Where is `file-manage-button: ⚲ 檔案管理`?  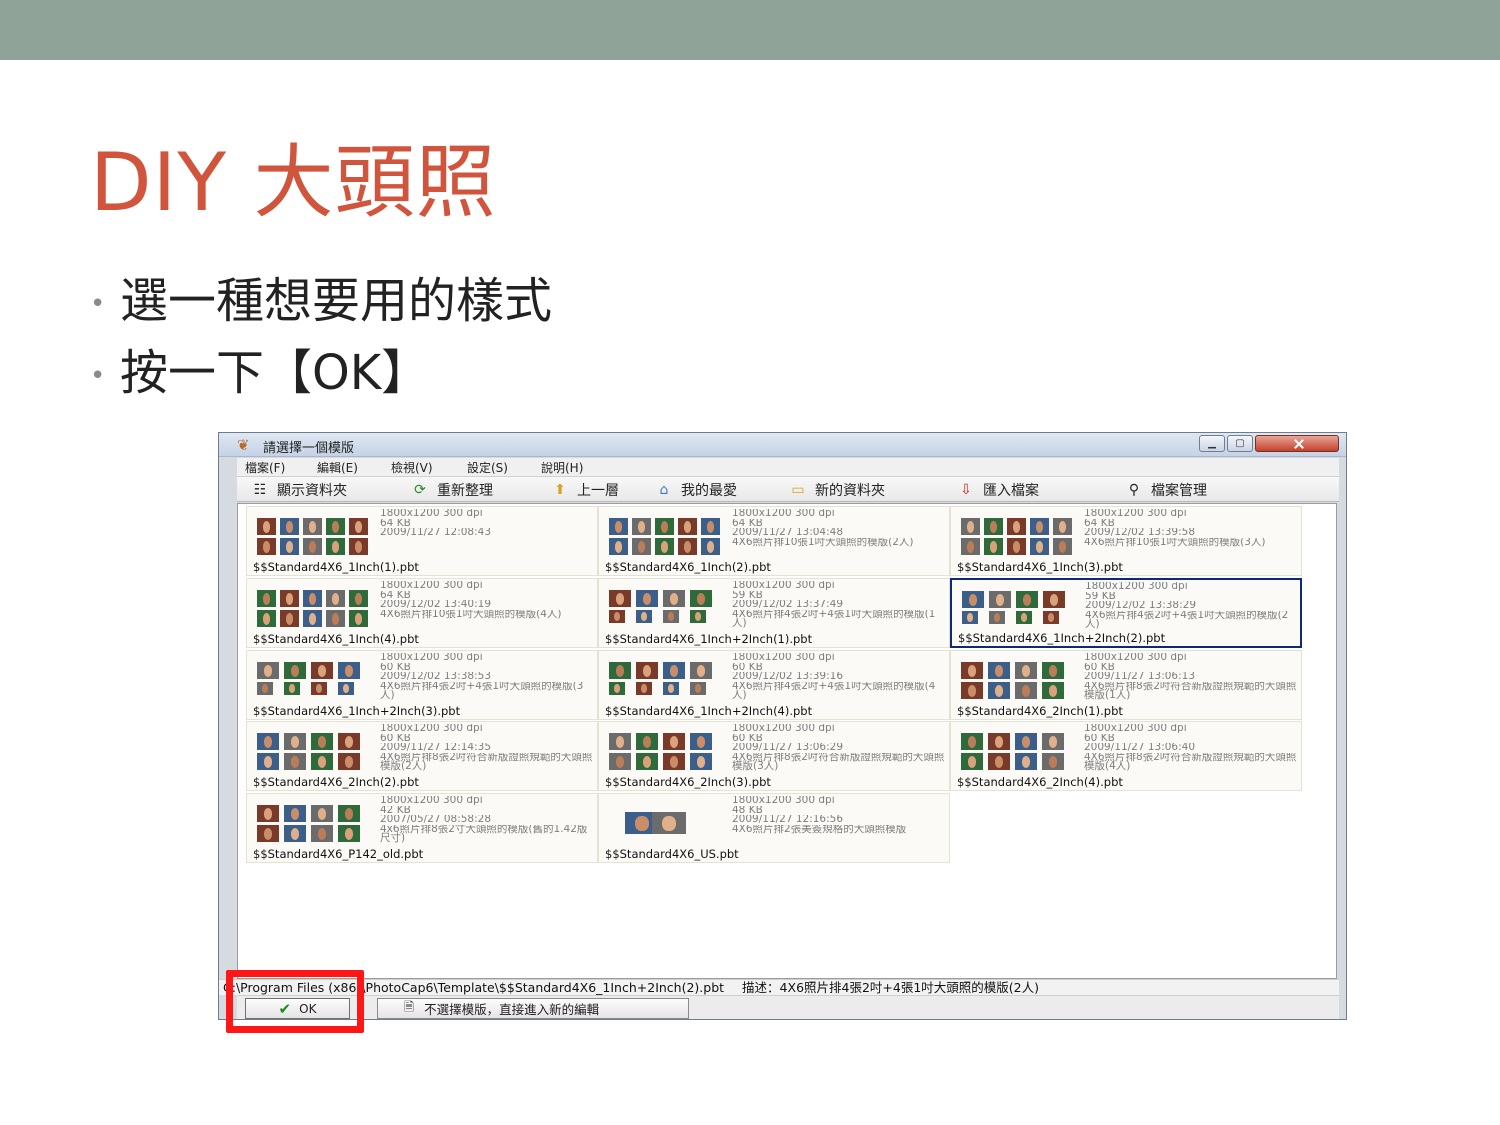 file-manage-button: ⚲ 檔案管理 is located at coordinates (1166, 490).